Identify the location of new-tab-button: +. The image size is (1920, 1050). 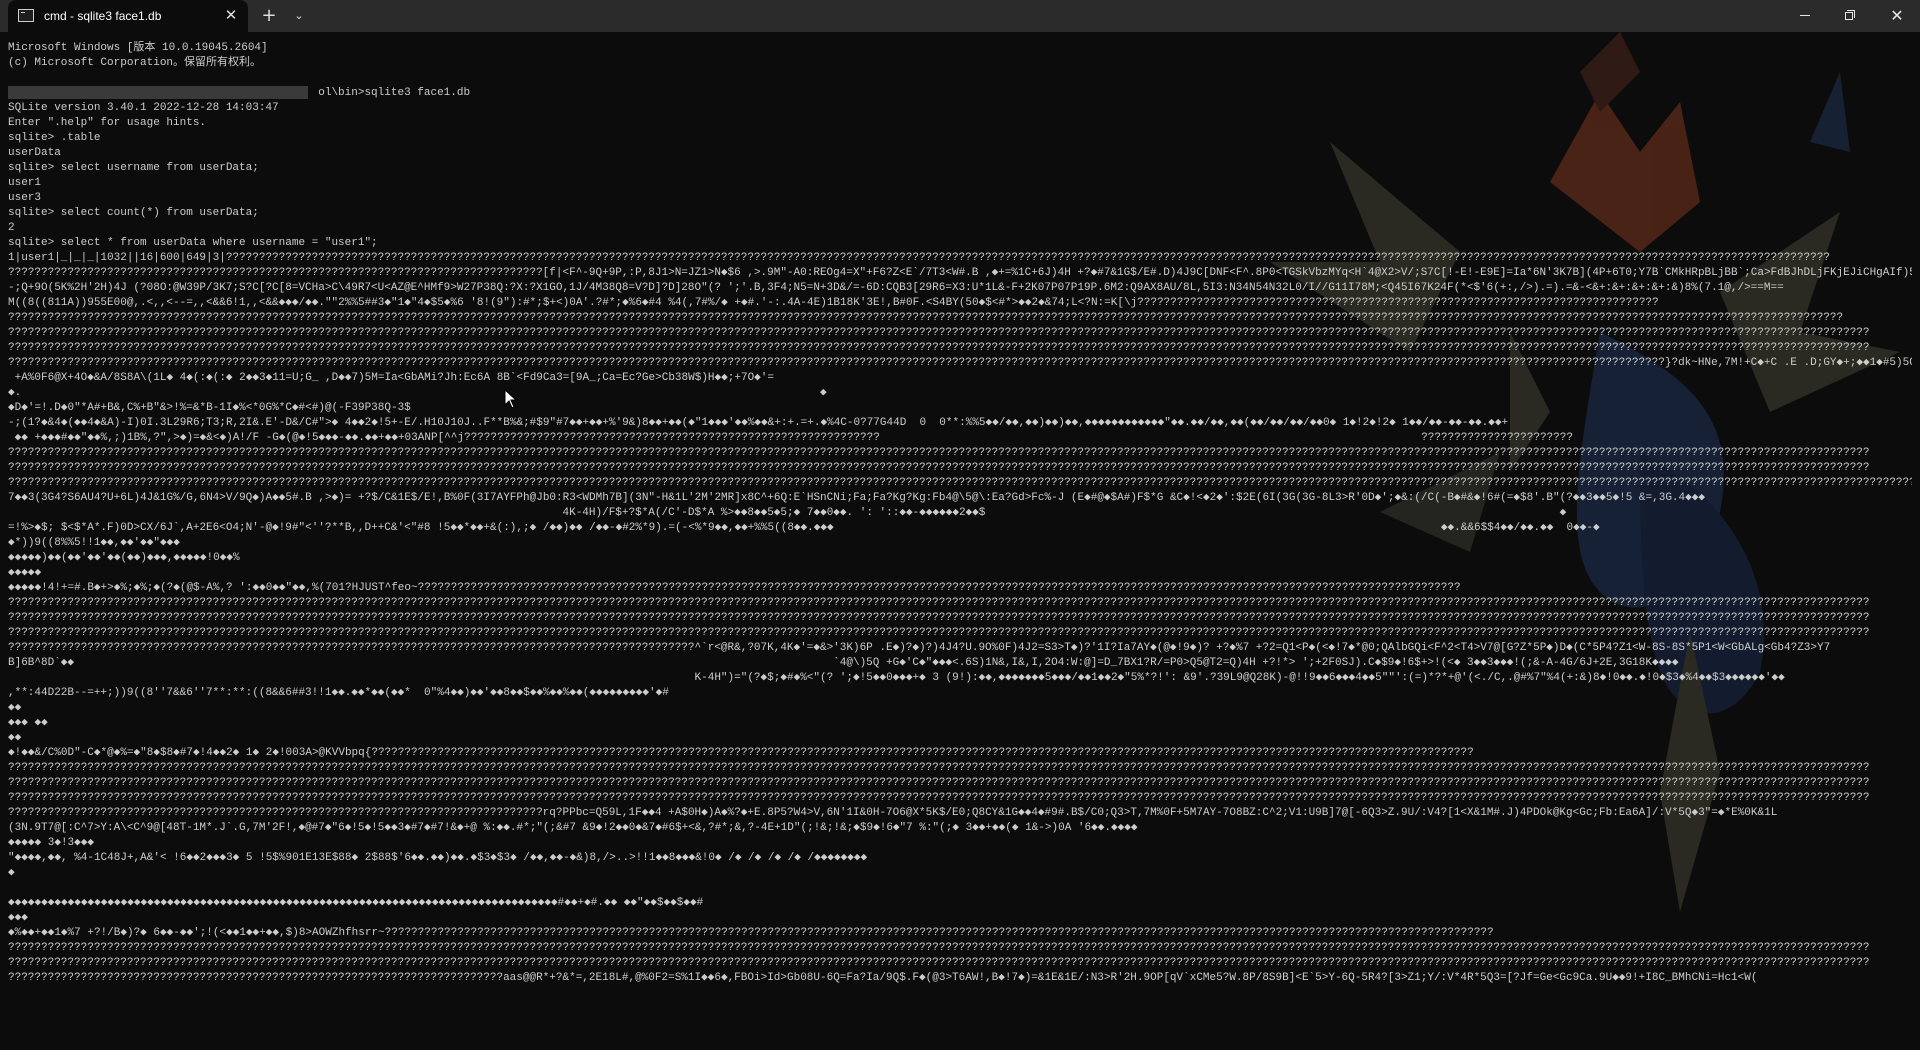
(269, 16).